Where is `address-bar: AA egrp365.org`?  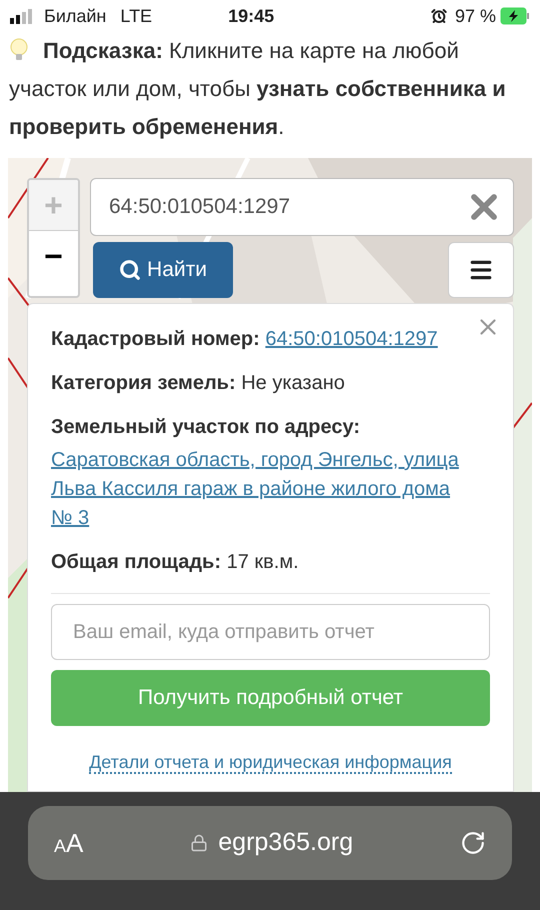 address-bar: AA egrp365.org is located at coordinates (270, 843).